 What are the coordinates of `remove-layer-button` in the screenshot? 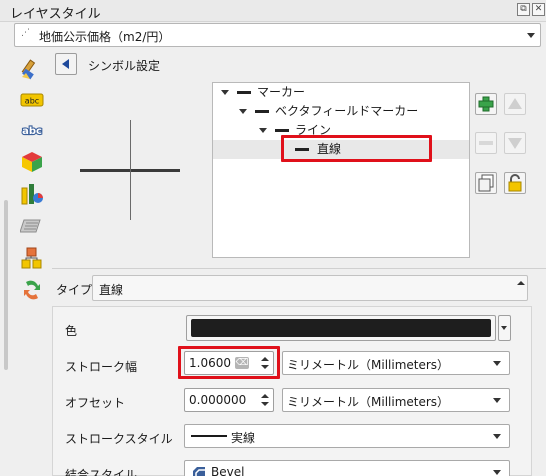 It's located at (486, 143).